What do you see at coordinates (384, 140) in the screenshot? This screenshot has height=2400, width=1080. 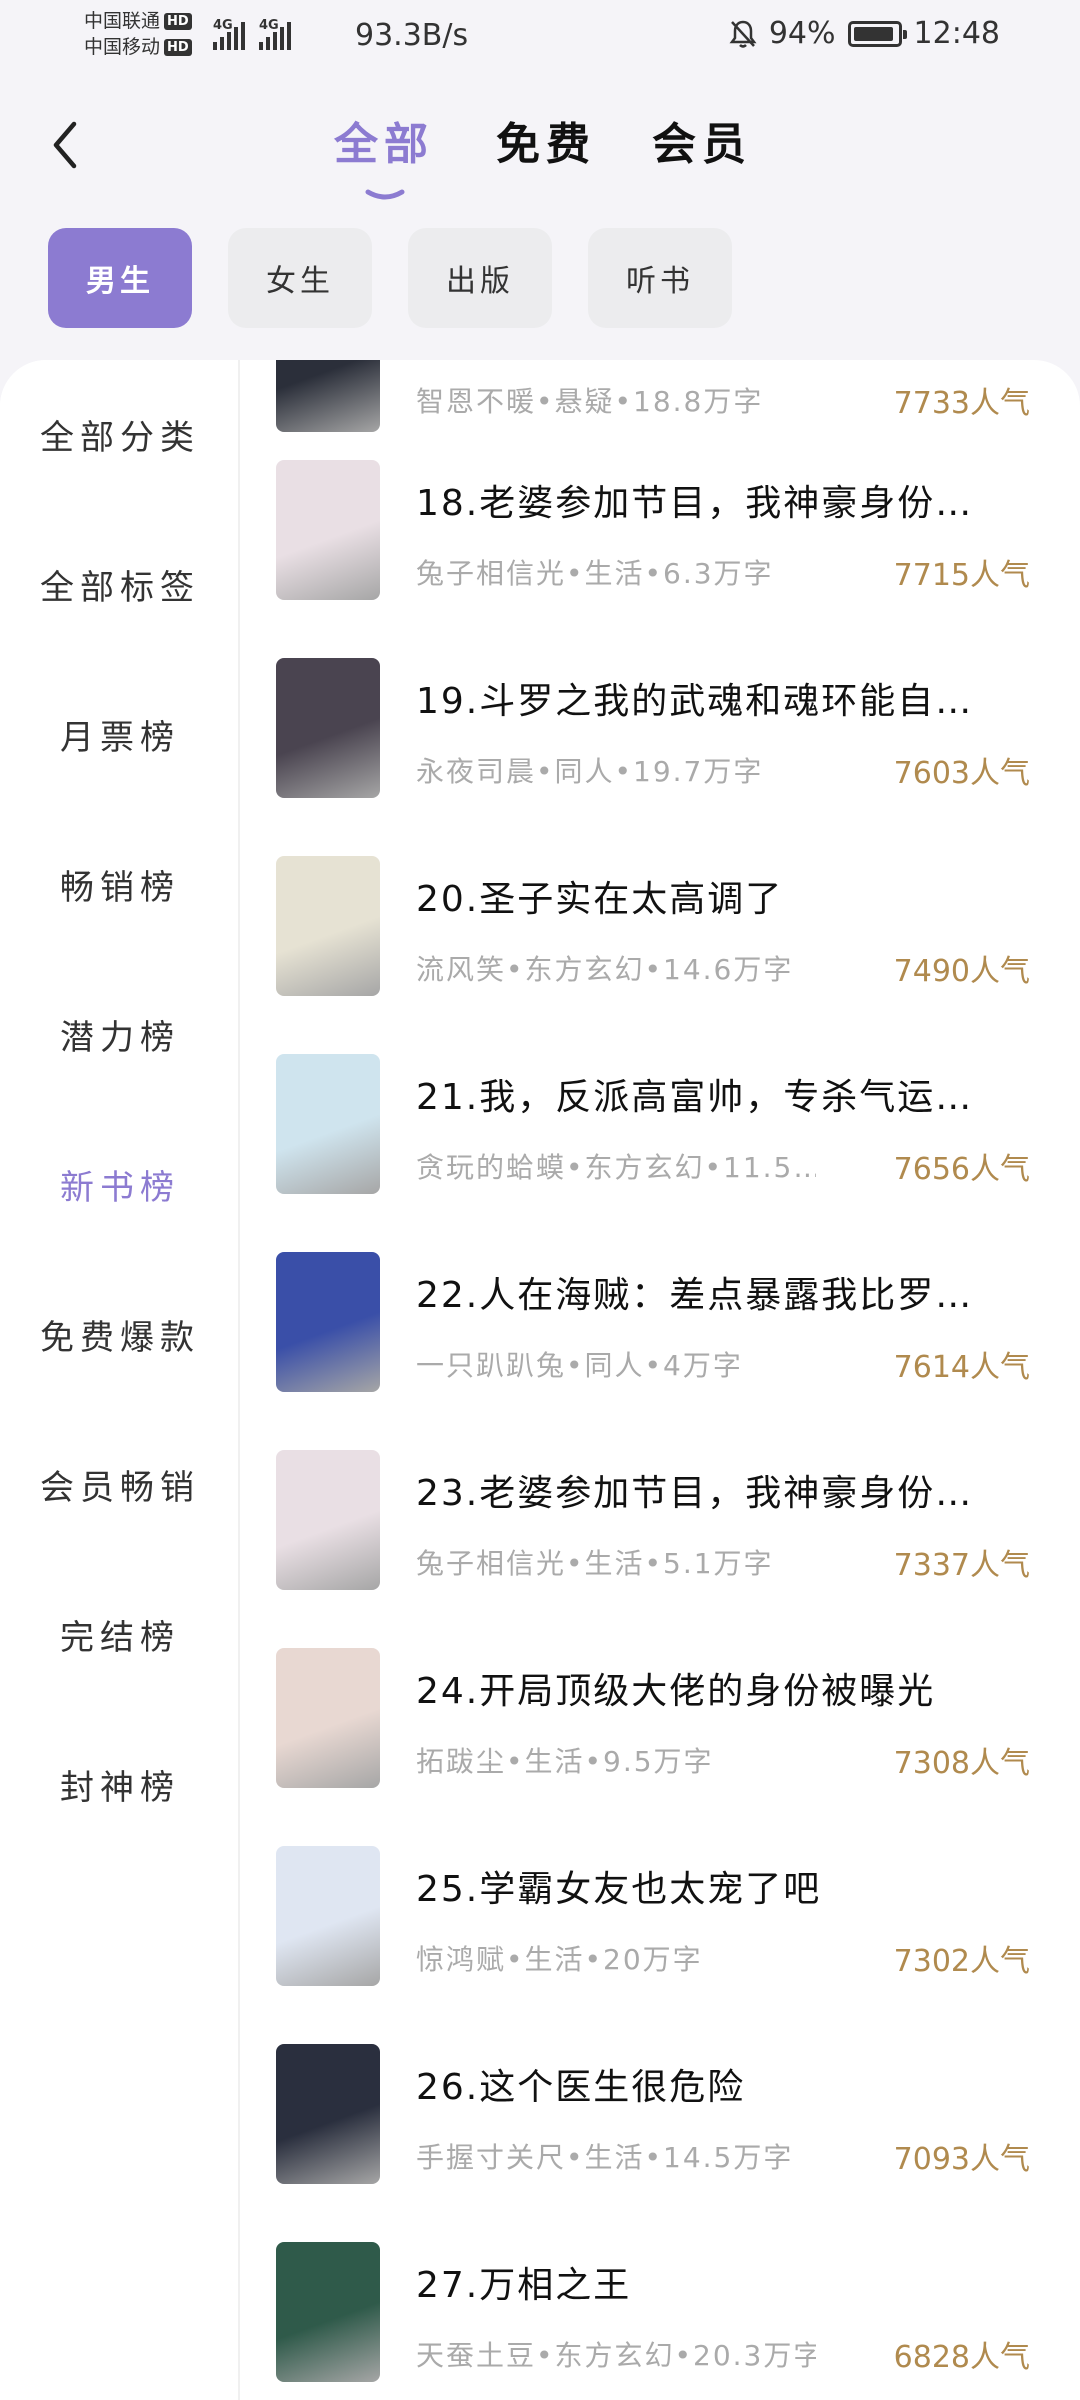 I see `tab-all: 全部` at bounding box center [384, 140].